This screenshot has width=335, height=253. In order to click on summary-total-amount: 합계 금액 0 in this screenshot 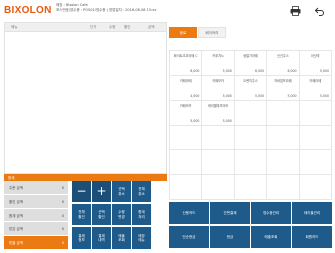, I will do `click(36, 215)`.